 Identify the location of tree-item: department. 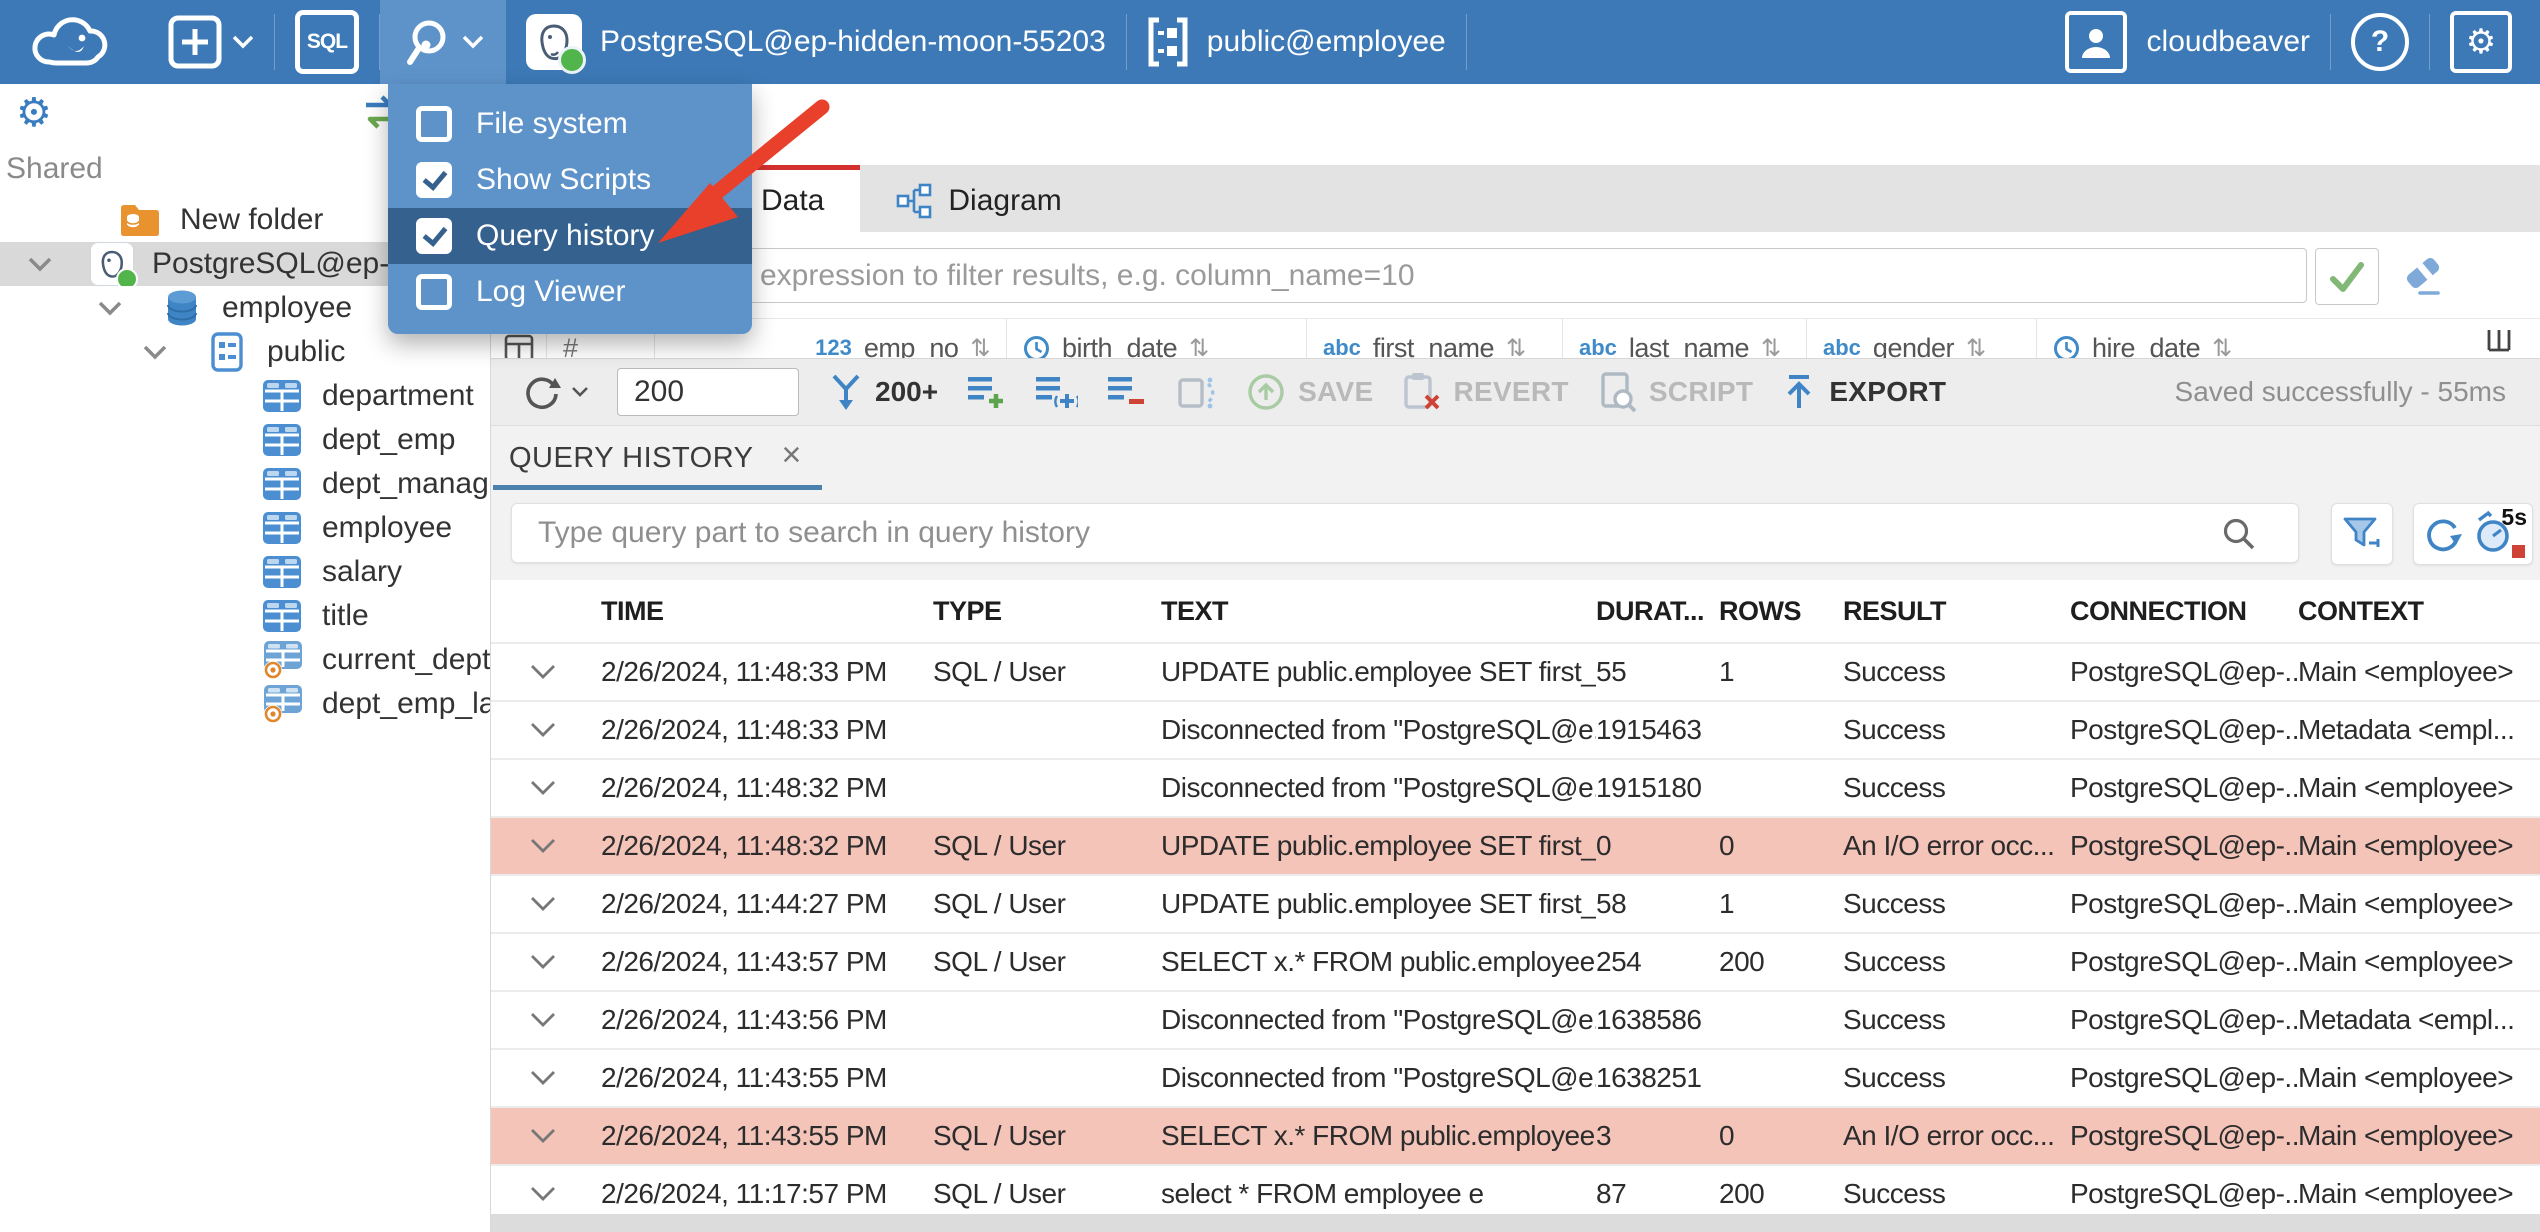
(245, 396).